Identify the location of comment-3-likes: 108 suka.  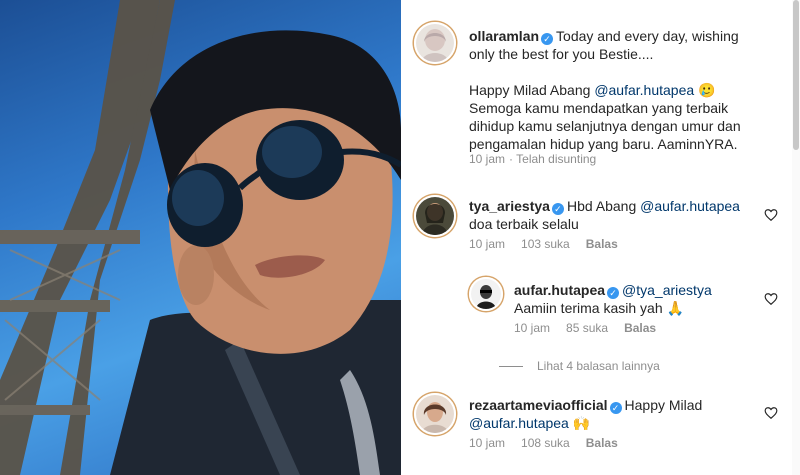
(545, 443).